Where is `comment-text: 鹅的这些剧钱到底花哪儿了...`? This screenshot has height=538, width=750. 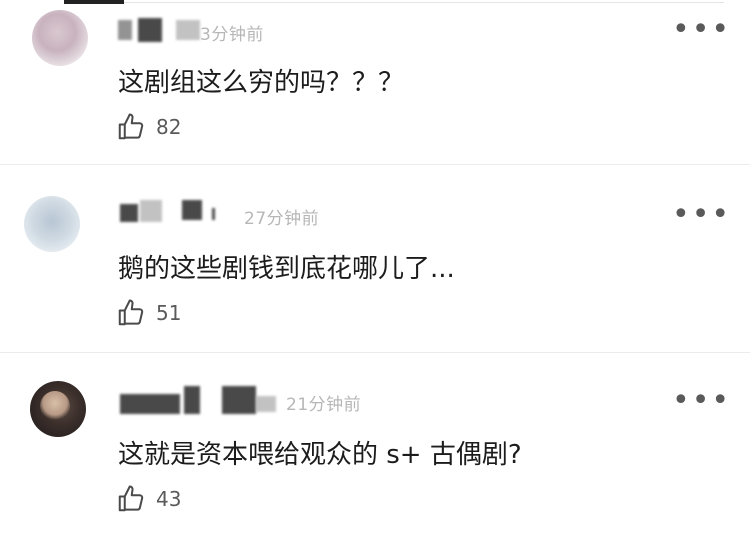
comment-text: 鹅的这些剧钱到底花哪儿了... is located at coordinates (286, 269).